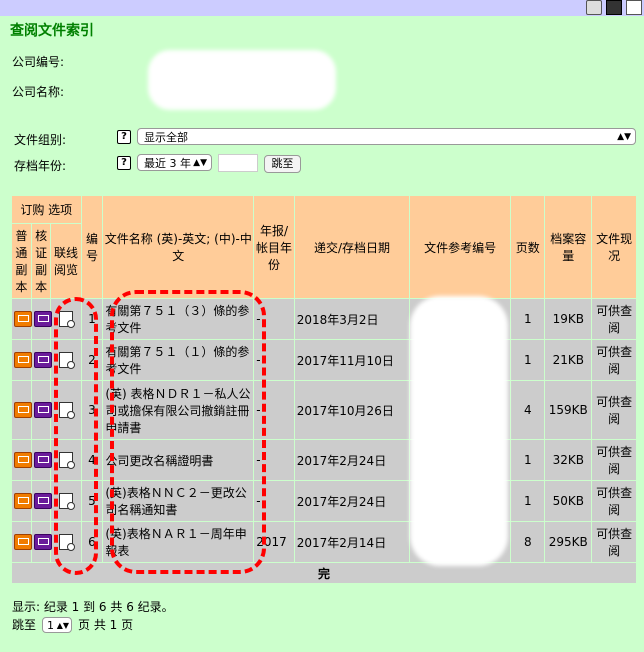 The height and width of the screenshot is (652, 644). I want to click on page-title: 查阅文件索引, so click(52, 31).